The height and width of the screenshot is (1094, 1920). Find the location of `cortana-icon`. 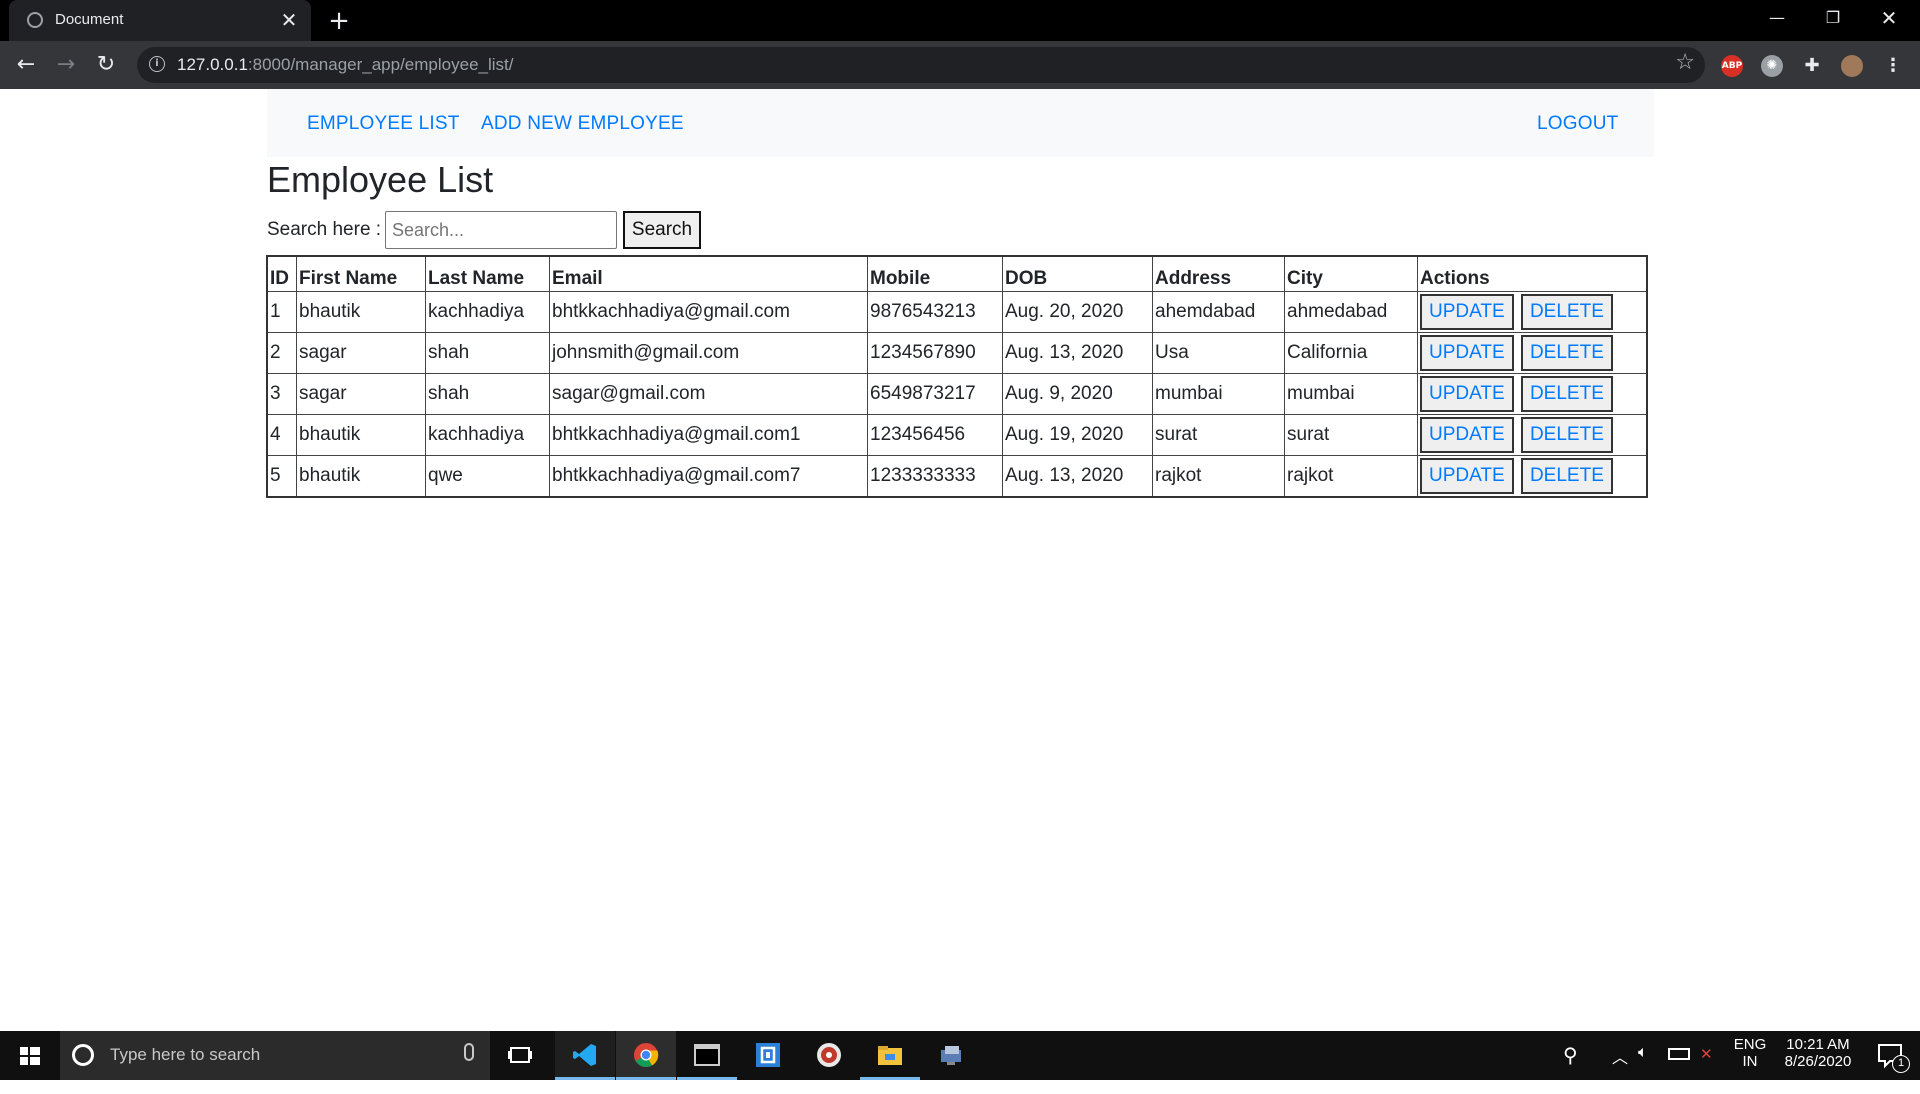

cortana-icon is located at coordinates (83, 1055).